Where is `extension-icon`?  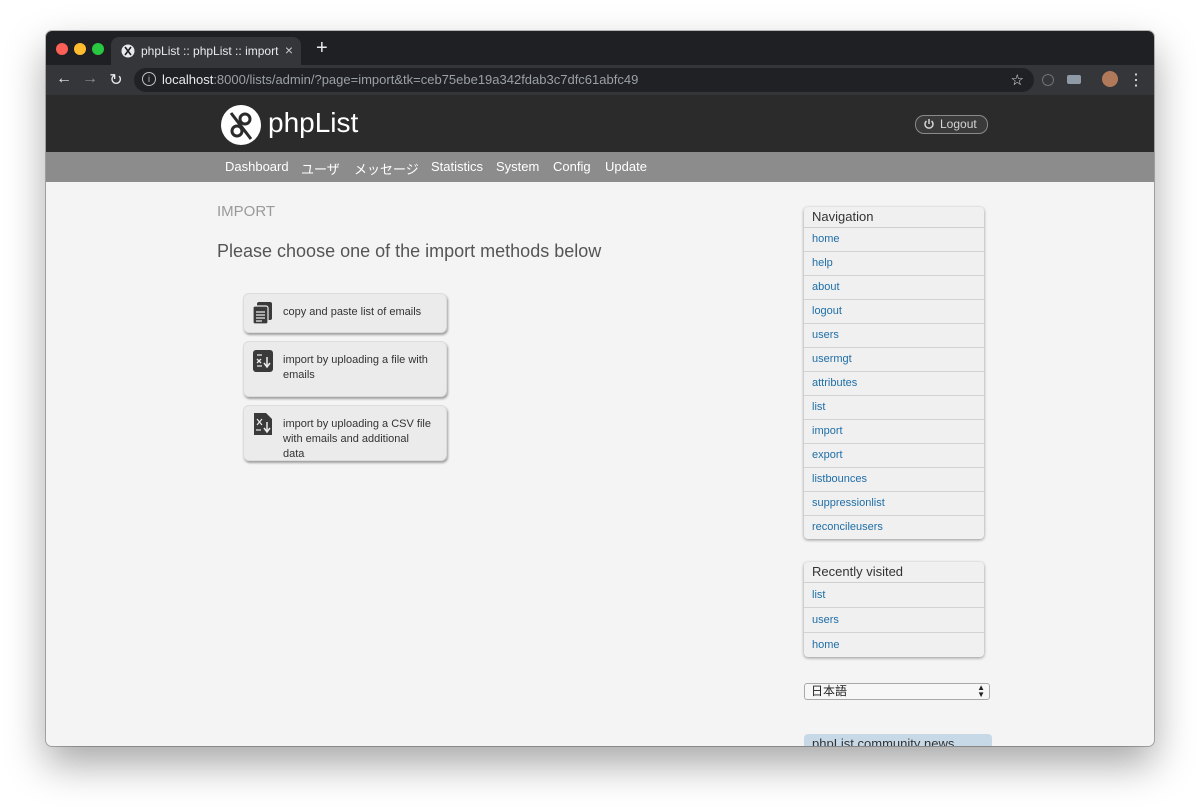 extension-icon is located at coordinates (1074, 79).